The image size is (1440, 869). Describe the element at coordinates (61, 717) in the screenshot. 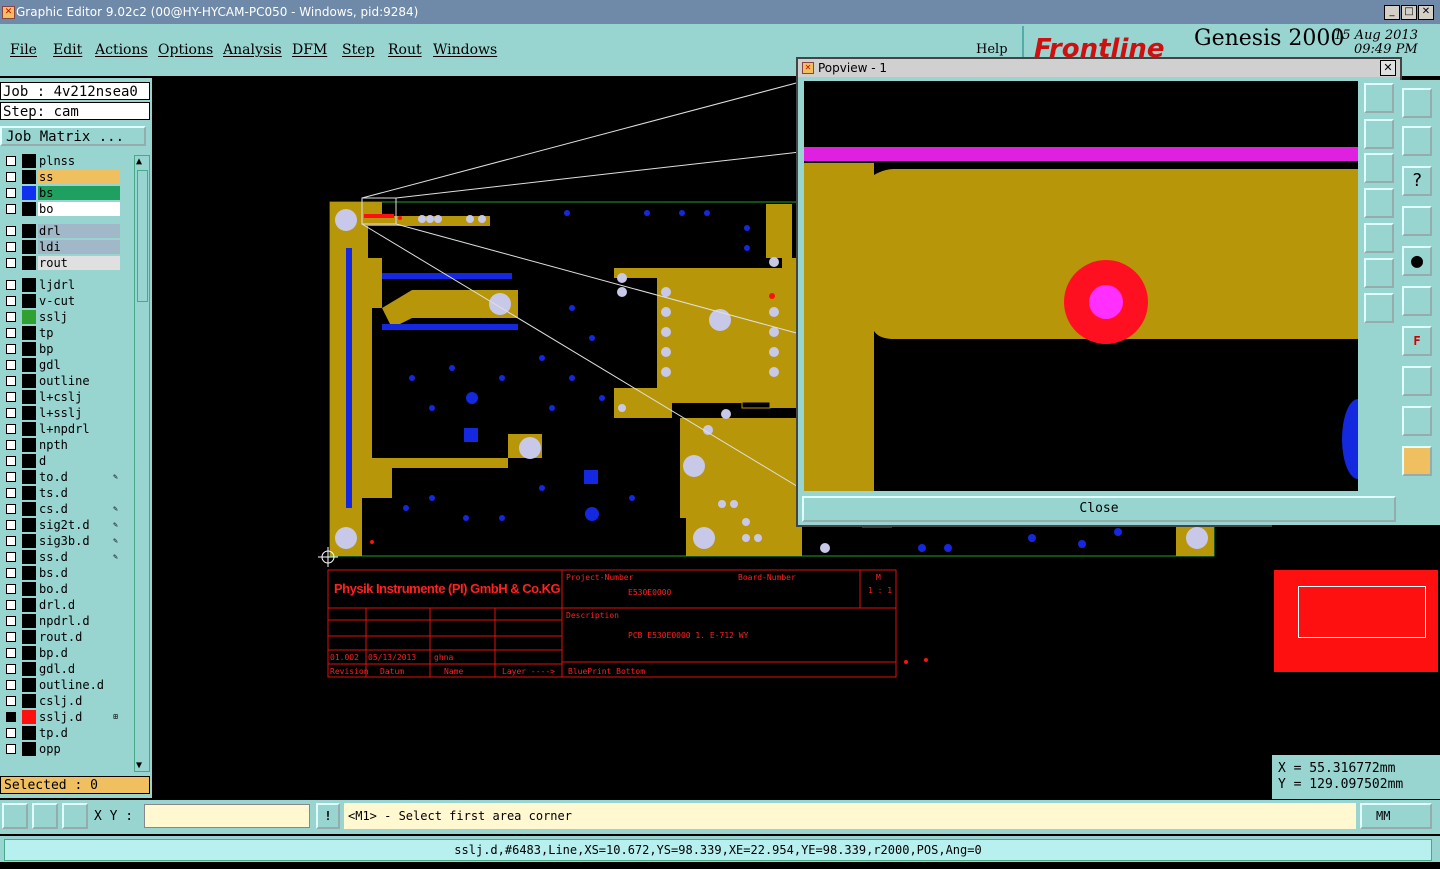

I see `layer-row: sslj.d ⊞` at that location.